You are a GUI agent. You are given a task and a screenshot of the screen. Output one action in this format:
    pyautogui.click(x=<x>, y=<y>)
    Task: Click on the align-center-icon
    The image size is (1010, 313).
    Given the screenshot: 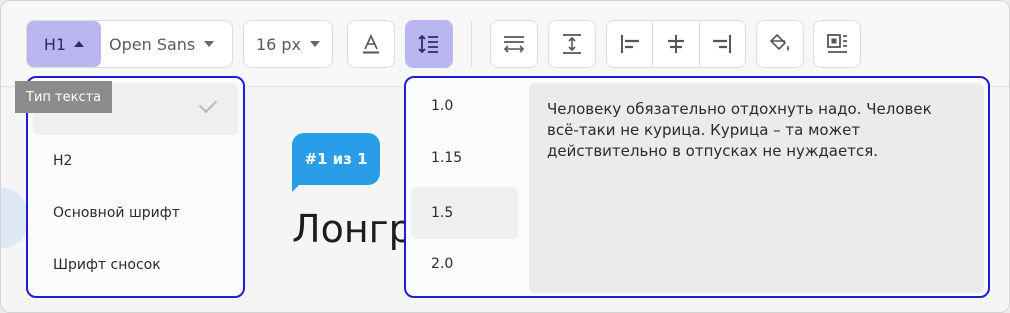 What is the action you would take?
    pyautogui.click(x=676, y=44)
    